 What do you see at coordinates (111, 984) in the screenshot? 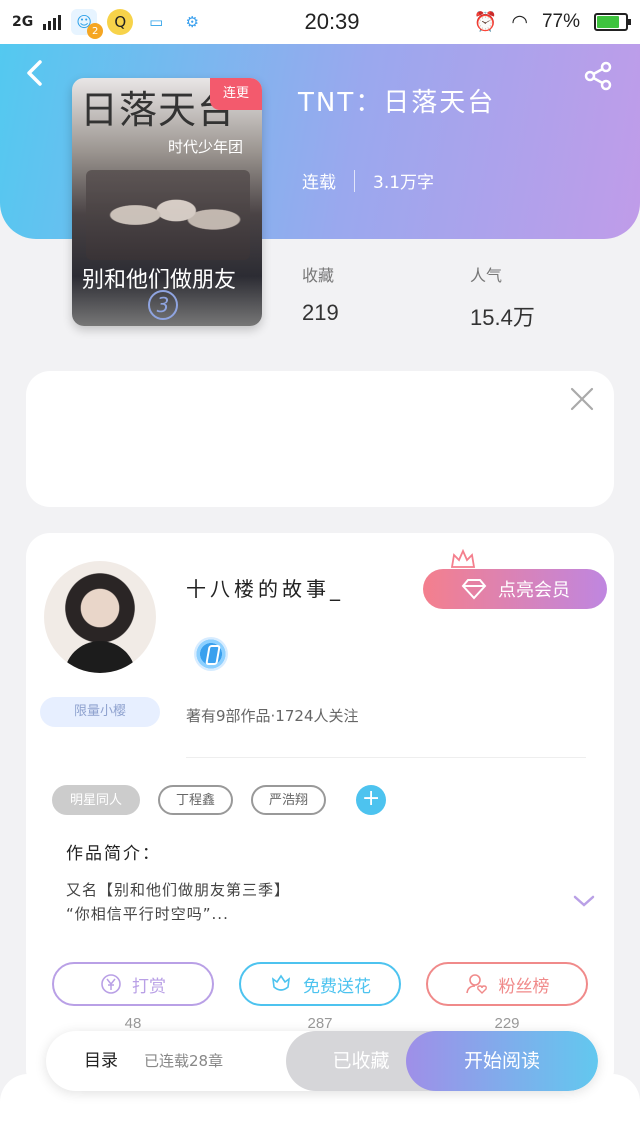
I see `yen-icon` at bounding box center [111, 984].